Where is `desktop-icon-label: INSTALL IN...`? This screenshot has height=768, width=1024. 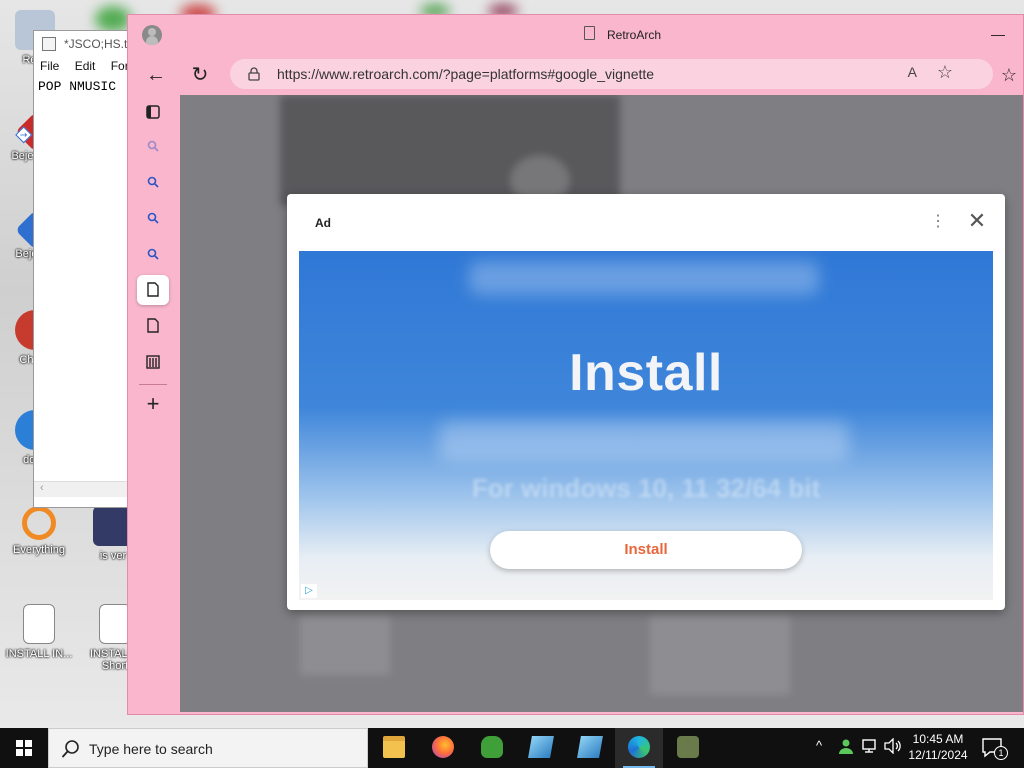
desktop-icon-label: INSTALL IN... is located at coordinates (39, 654).